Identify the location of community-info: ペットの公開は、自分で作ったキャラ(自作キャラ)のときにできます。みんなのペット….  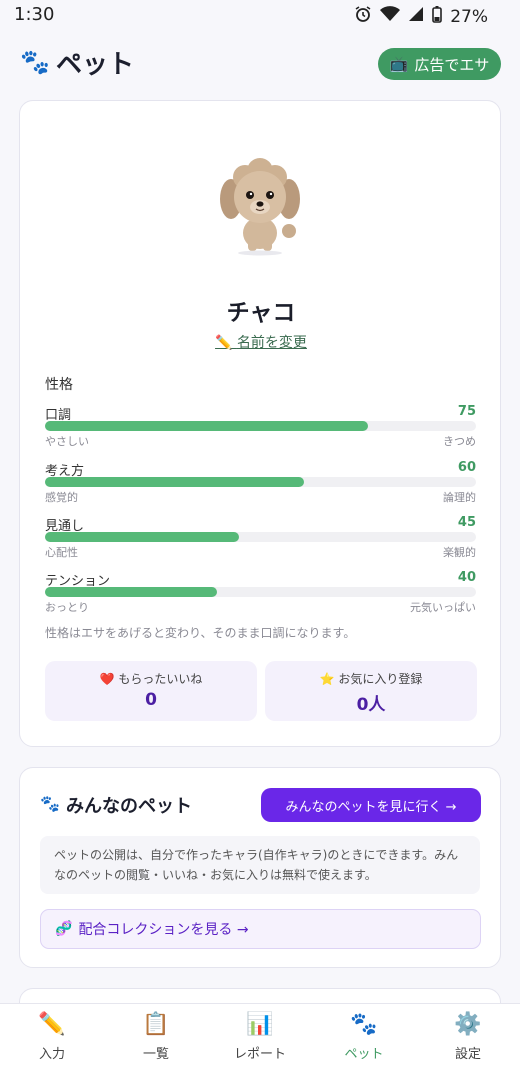
(260, 865).